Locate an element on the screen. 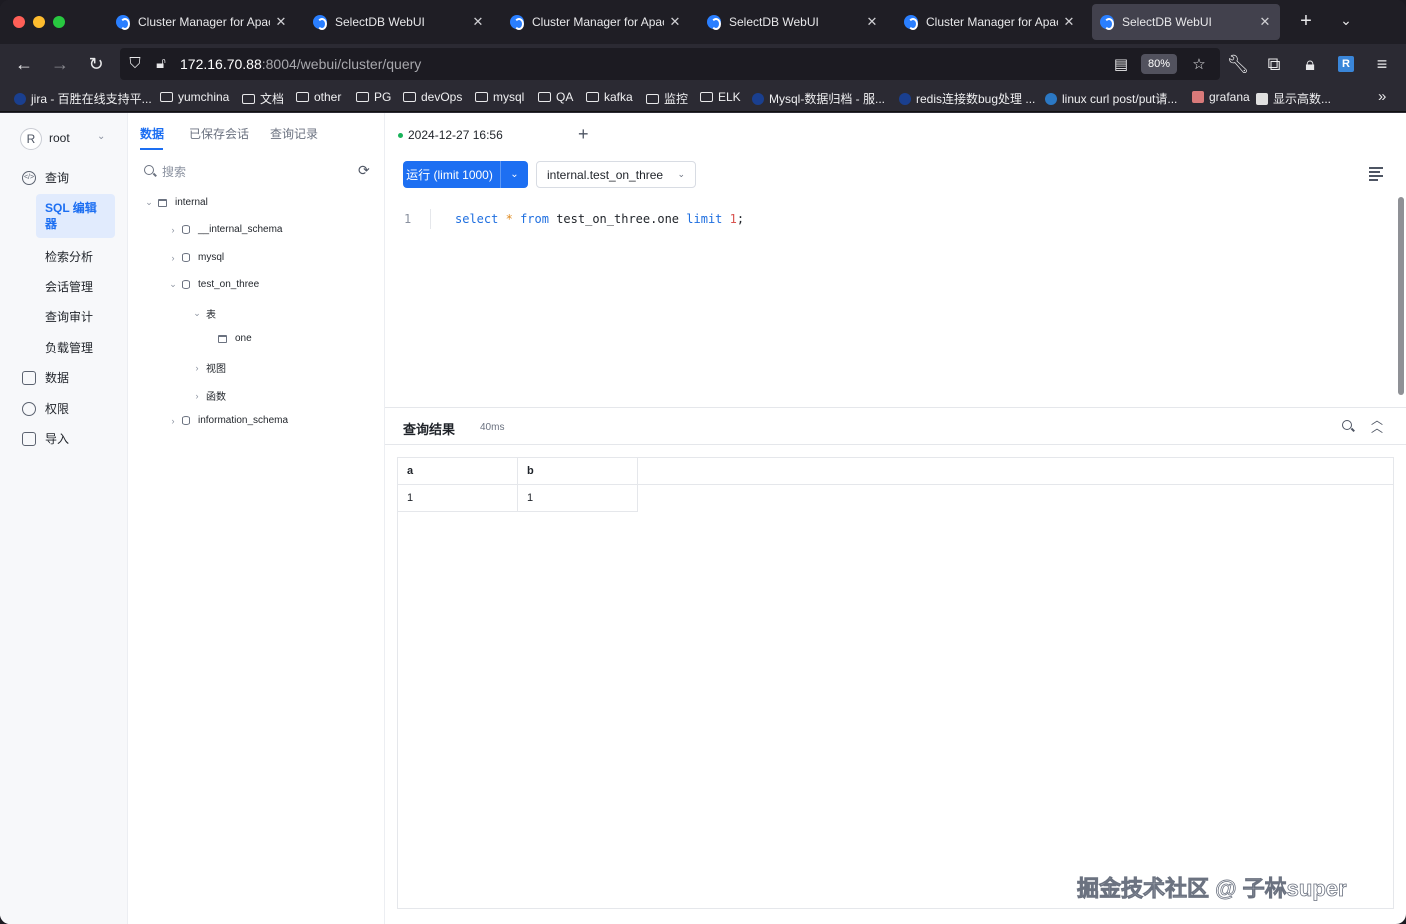 This screenshot has height=924, width=1406. bookmark-folder: PG is located at coordinates (373, 97).